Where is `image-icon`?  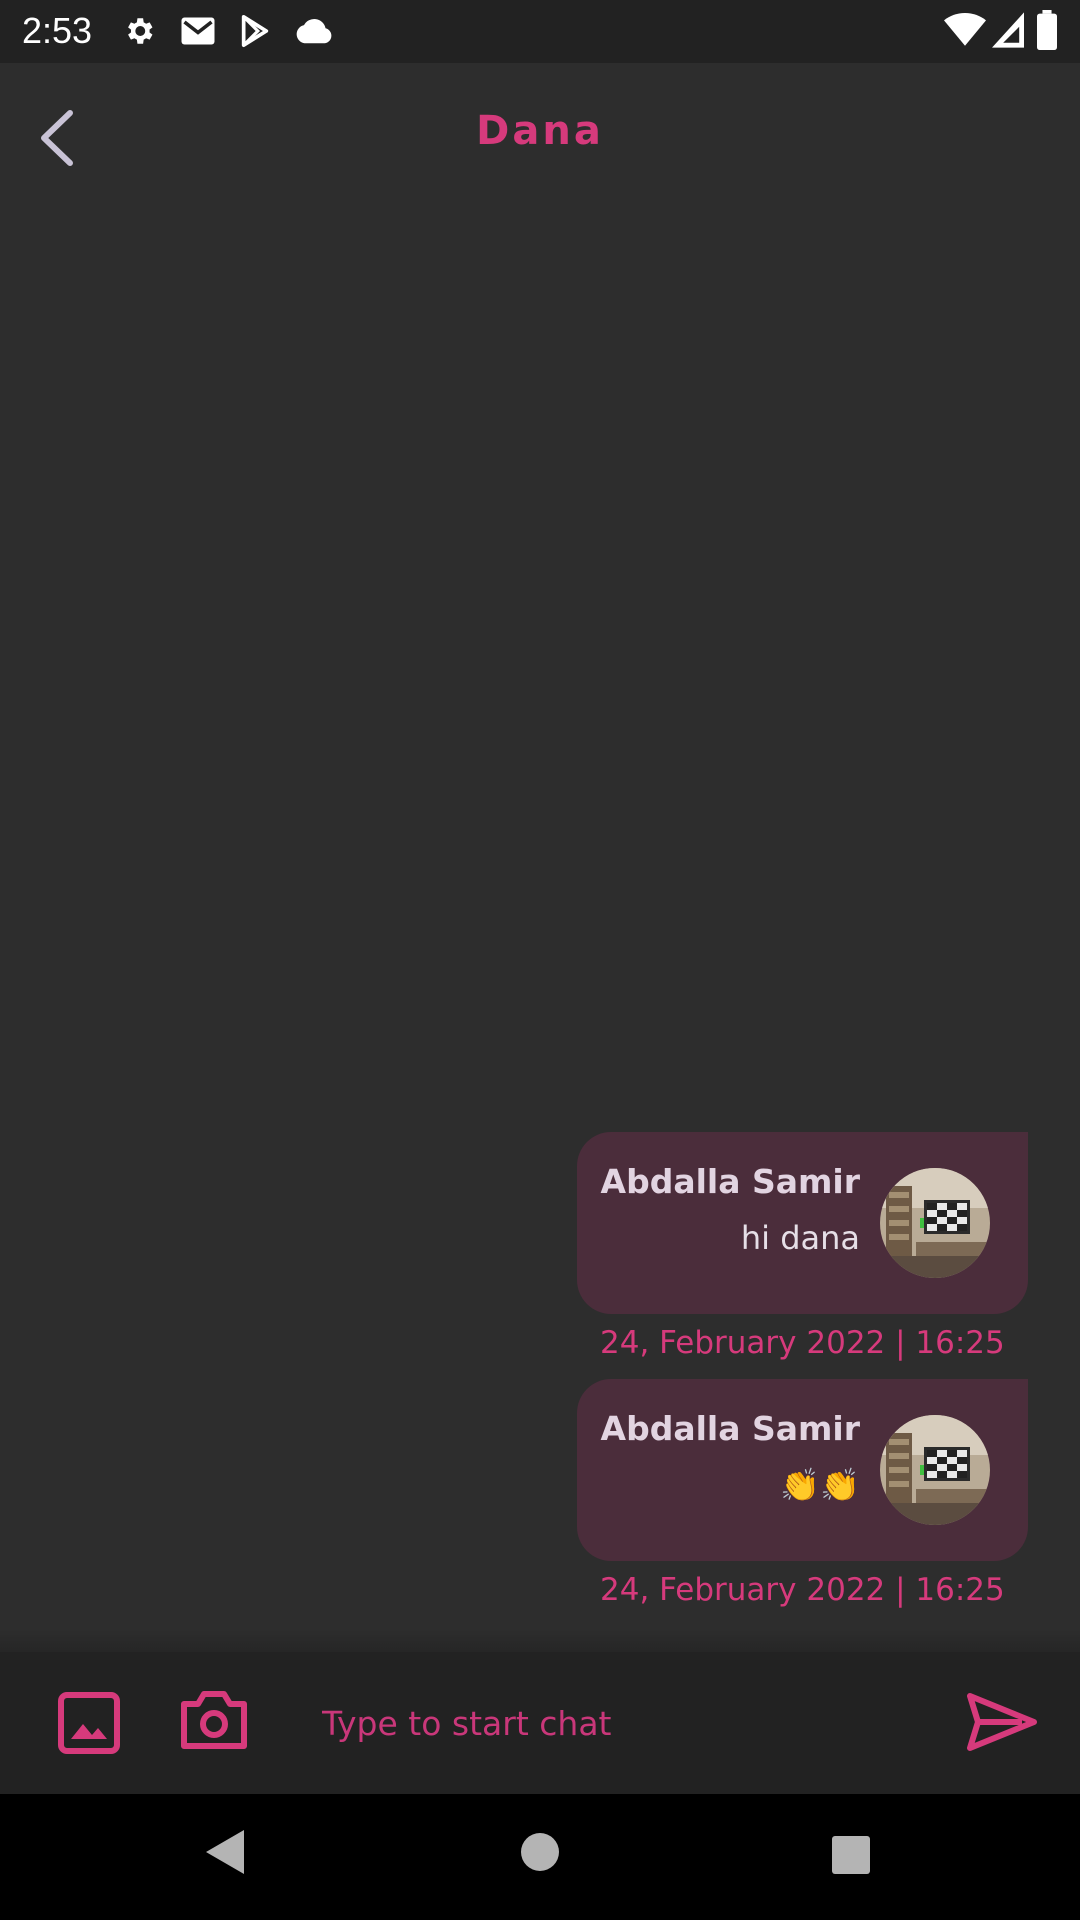 image-icon is located at coordinates (89, 1723).